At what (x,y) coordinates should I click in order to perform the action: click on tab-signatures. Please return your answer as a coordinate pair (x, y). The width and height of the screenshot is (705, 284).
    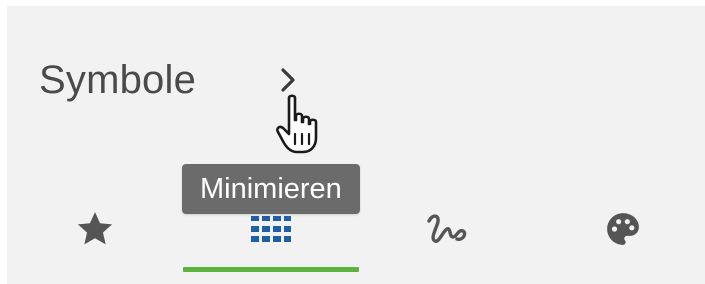
    Looking at the image, I should click on (447, 228).